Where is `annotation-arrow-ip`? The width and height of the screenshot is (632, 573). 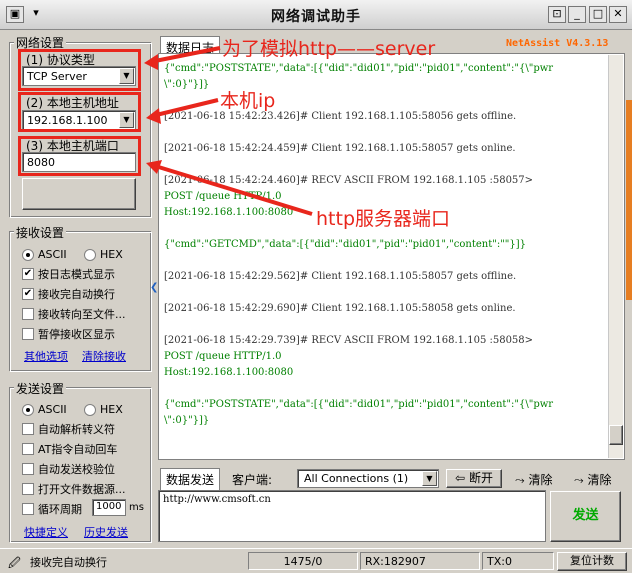
annotation-arrow-ip is located at coordinates (185, 108).